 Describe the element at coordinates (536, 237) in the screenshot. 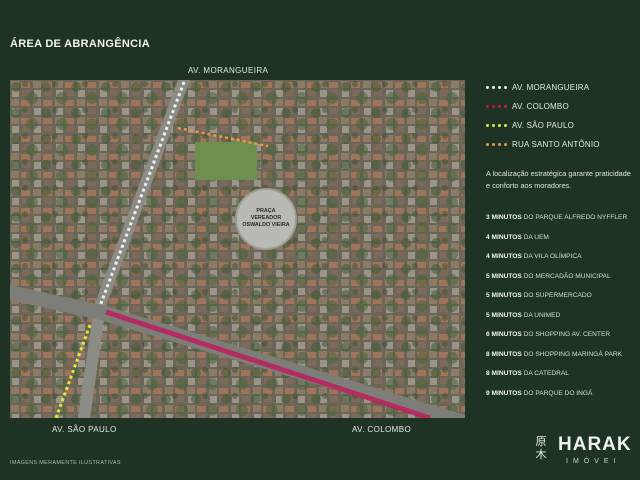

I see `distance-place: DA UEM` at that location.